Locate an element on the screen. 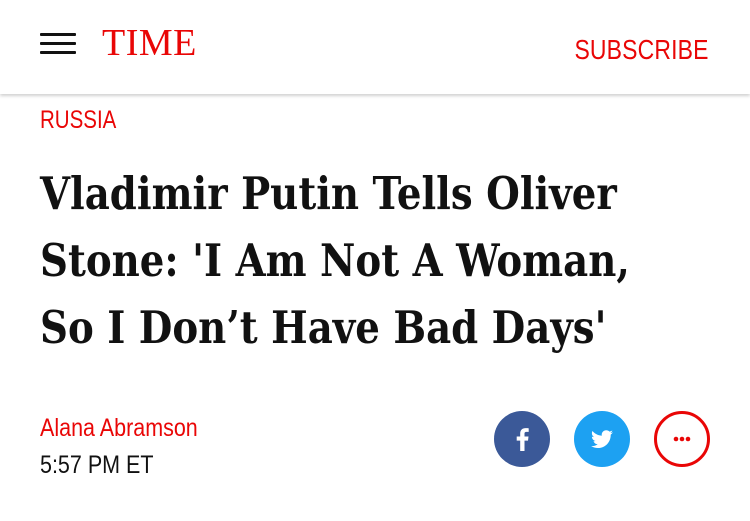  twitter-share-button is located at coordinates (602, 439).